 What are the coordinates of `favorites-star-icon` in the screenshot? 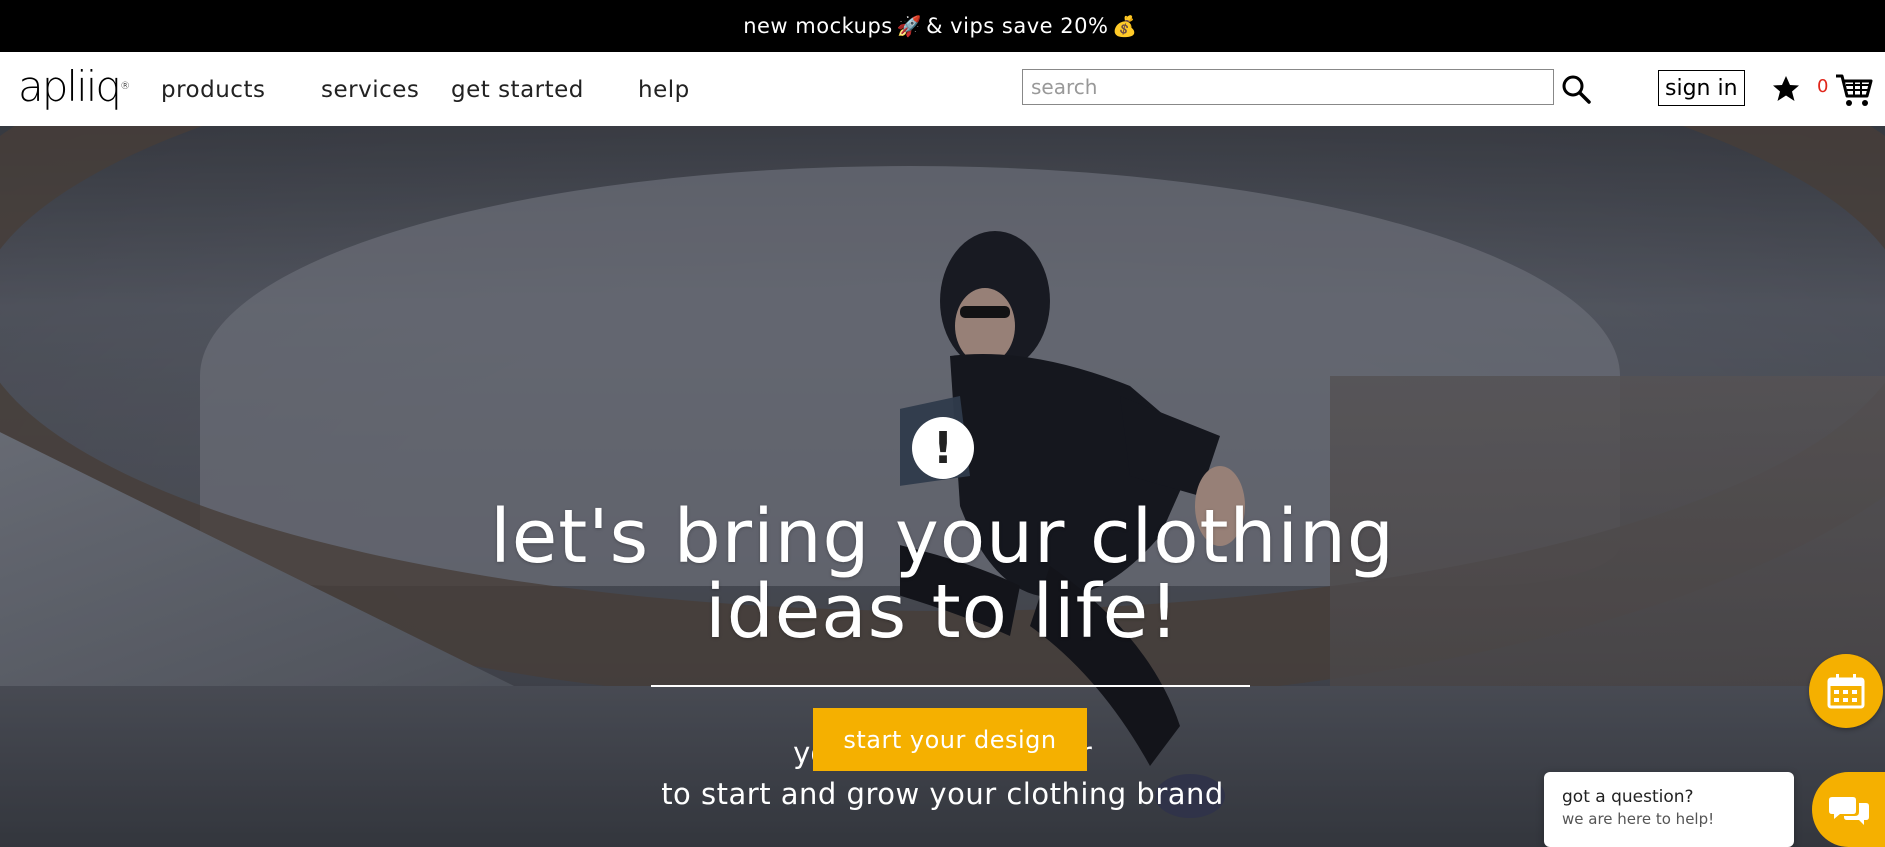 It's located at (1786, 89).